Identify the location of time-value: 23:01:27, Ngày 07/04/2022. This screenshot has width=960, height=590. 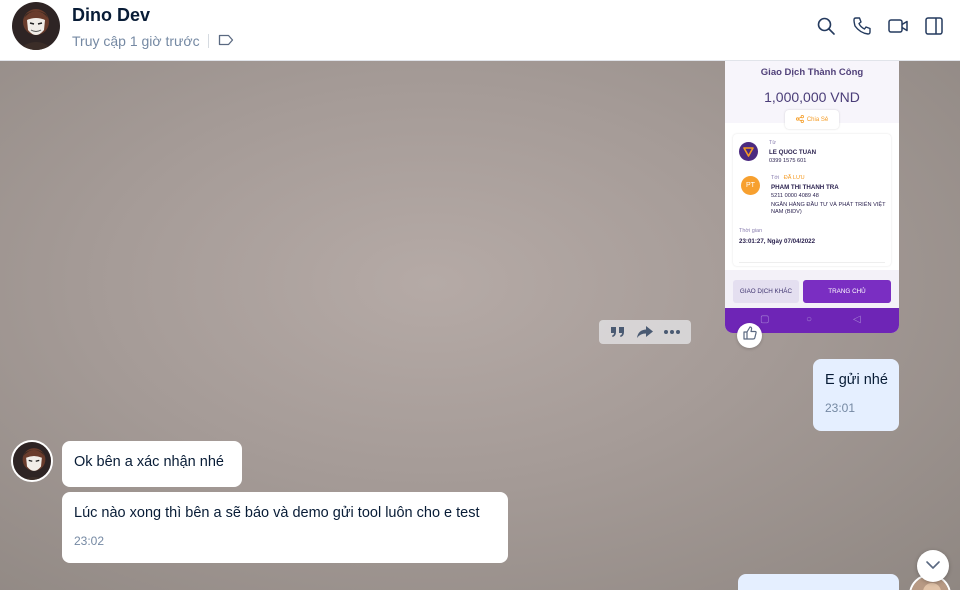
(777, 241).